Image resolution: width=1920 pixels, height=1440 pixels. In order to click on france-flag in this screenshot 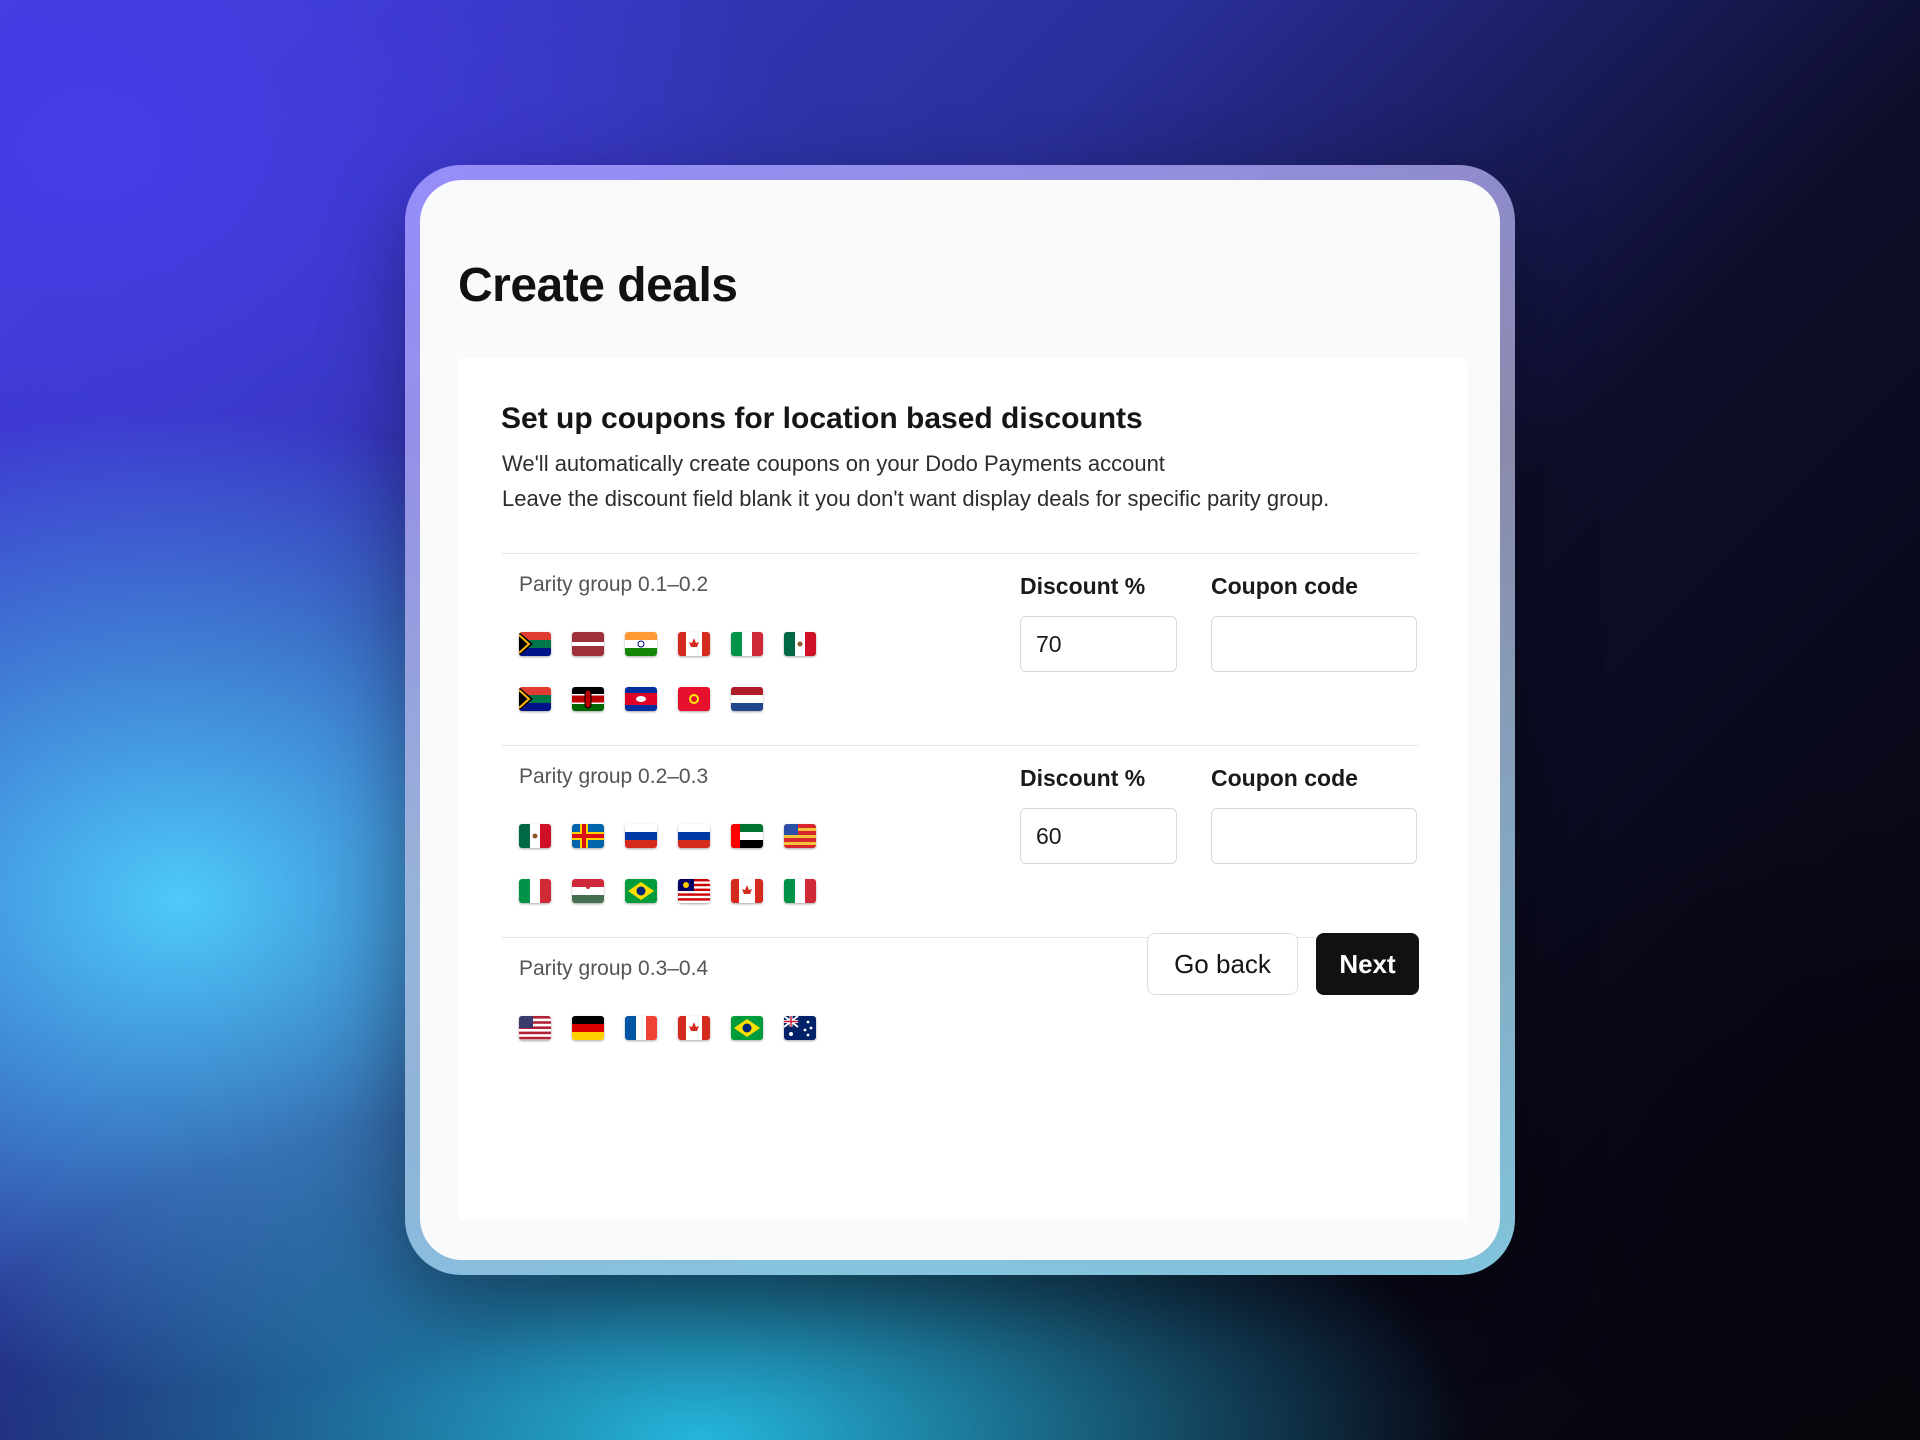, I will do `click(641, 1028)`.